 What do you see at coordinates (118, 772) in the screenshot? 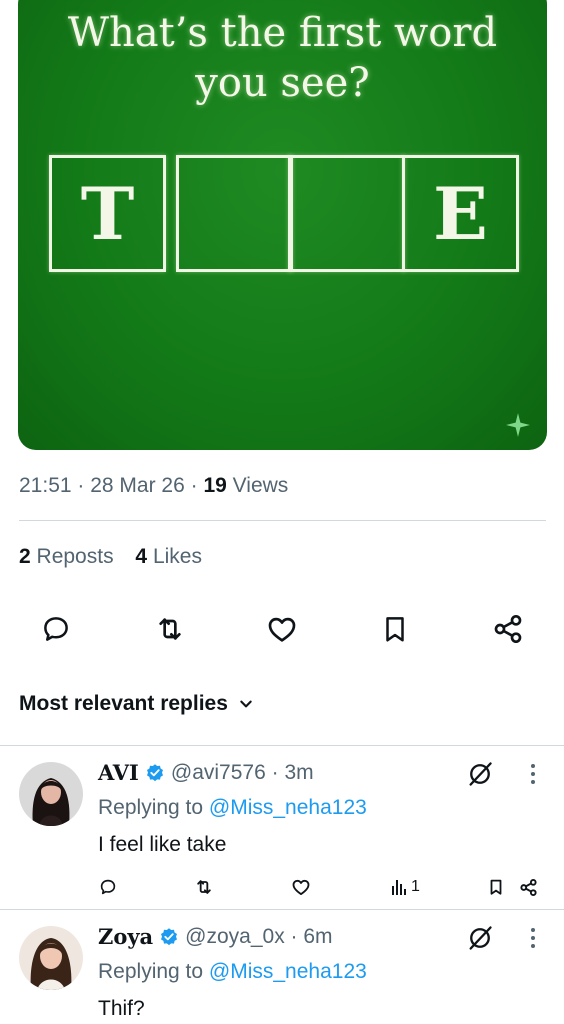
I see `reply-author-name: AVI` at bounding box center [118, 772].